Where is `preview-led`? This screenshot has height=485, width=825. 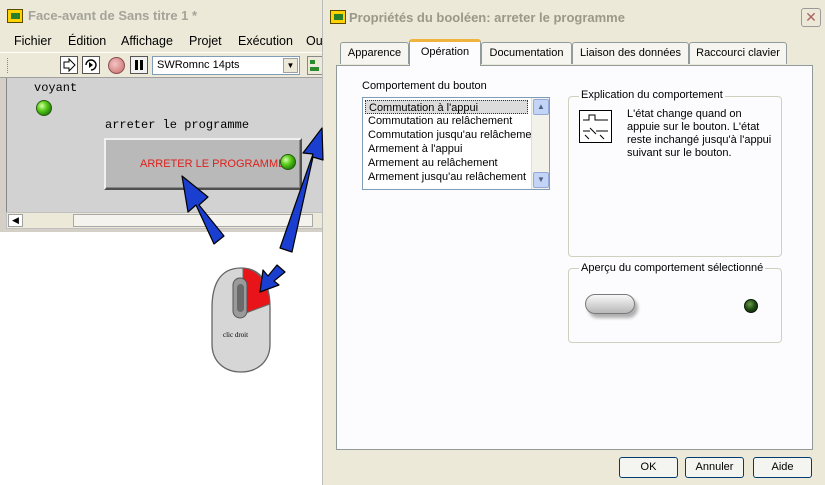 preview-led is located at coordinates (751, 306).